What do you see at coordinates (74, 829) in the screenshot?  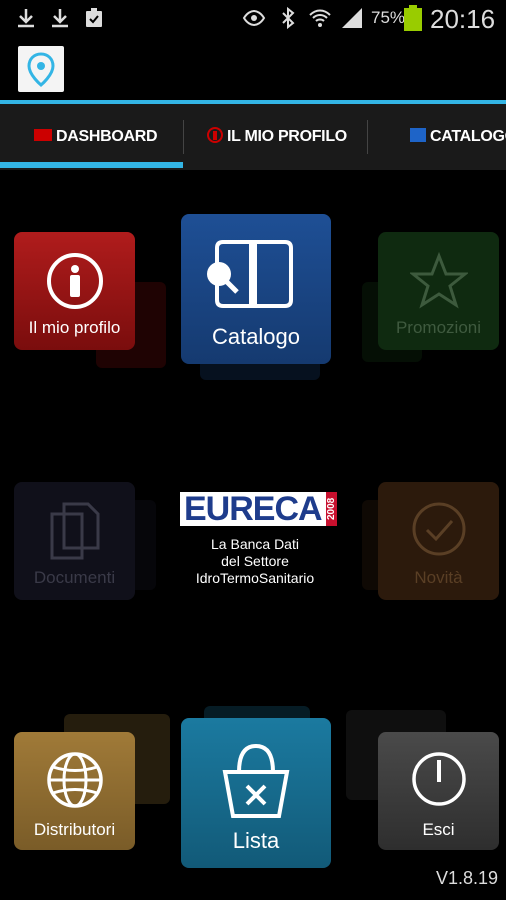 I see `tile-distributors-label: Distributori` at bounding box center [74, 829].